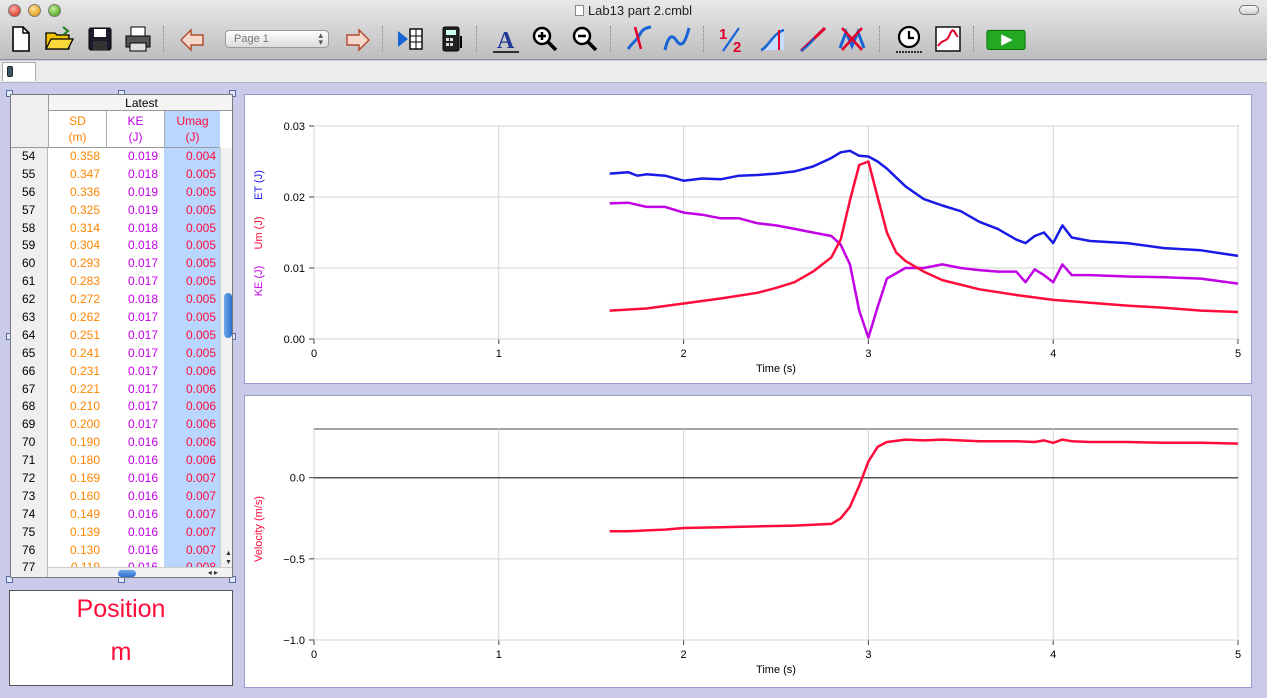  Describe the element at coordinates (29, 264) in the screenshot. I see `row-number: 60` at that location.